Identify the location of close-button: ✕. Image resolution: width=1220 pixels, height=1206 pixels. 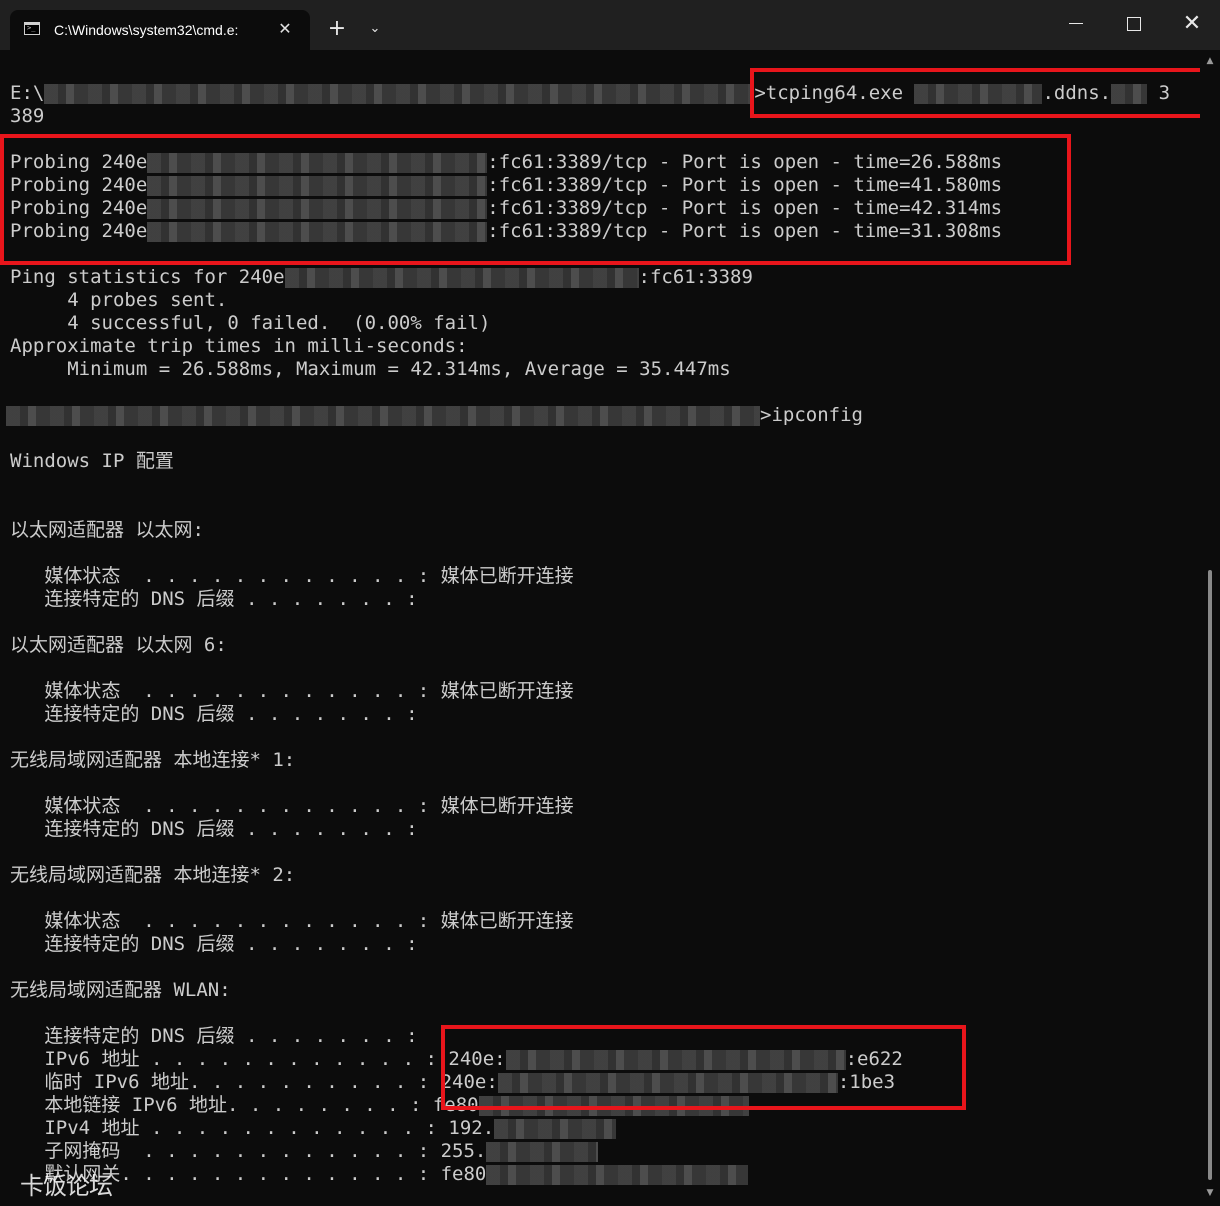
(1192, 24).